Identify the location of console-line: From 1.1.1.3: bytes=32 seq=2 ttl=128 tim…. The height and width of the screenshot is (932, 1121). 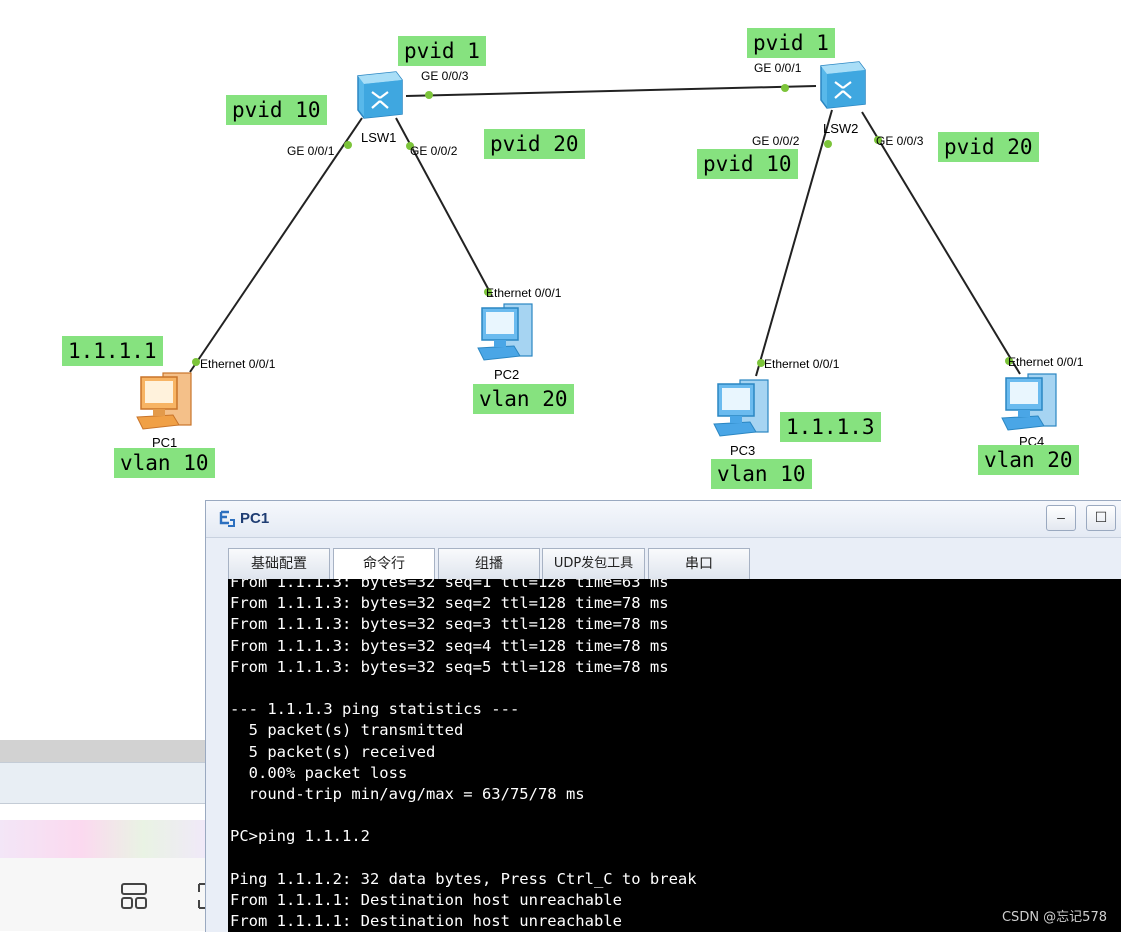
(449, 603).